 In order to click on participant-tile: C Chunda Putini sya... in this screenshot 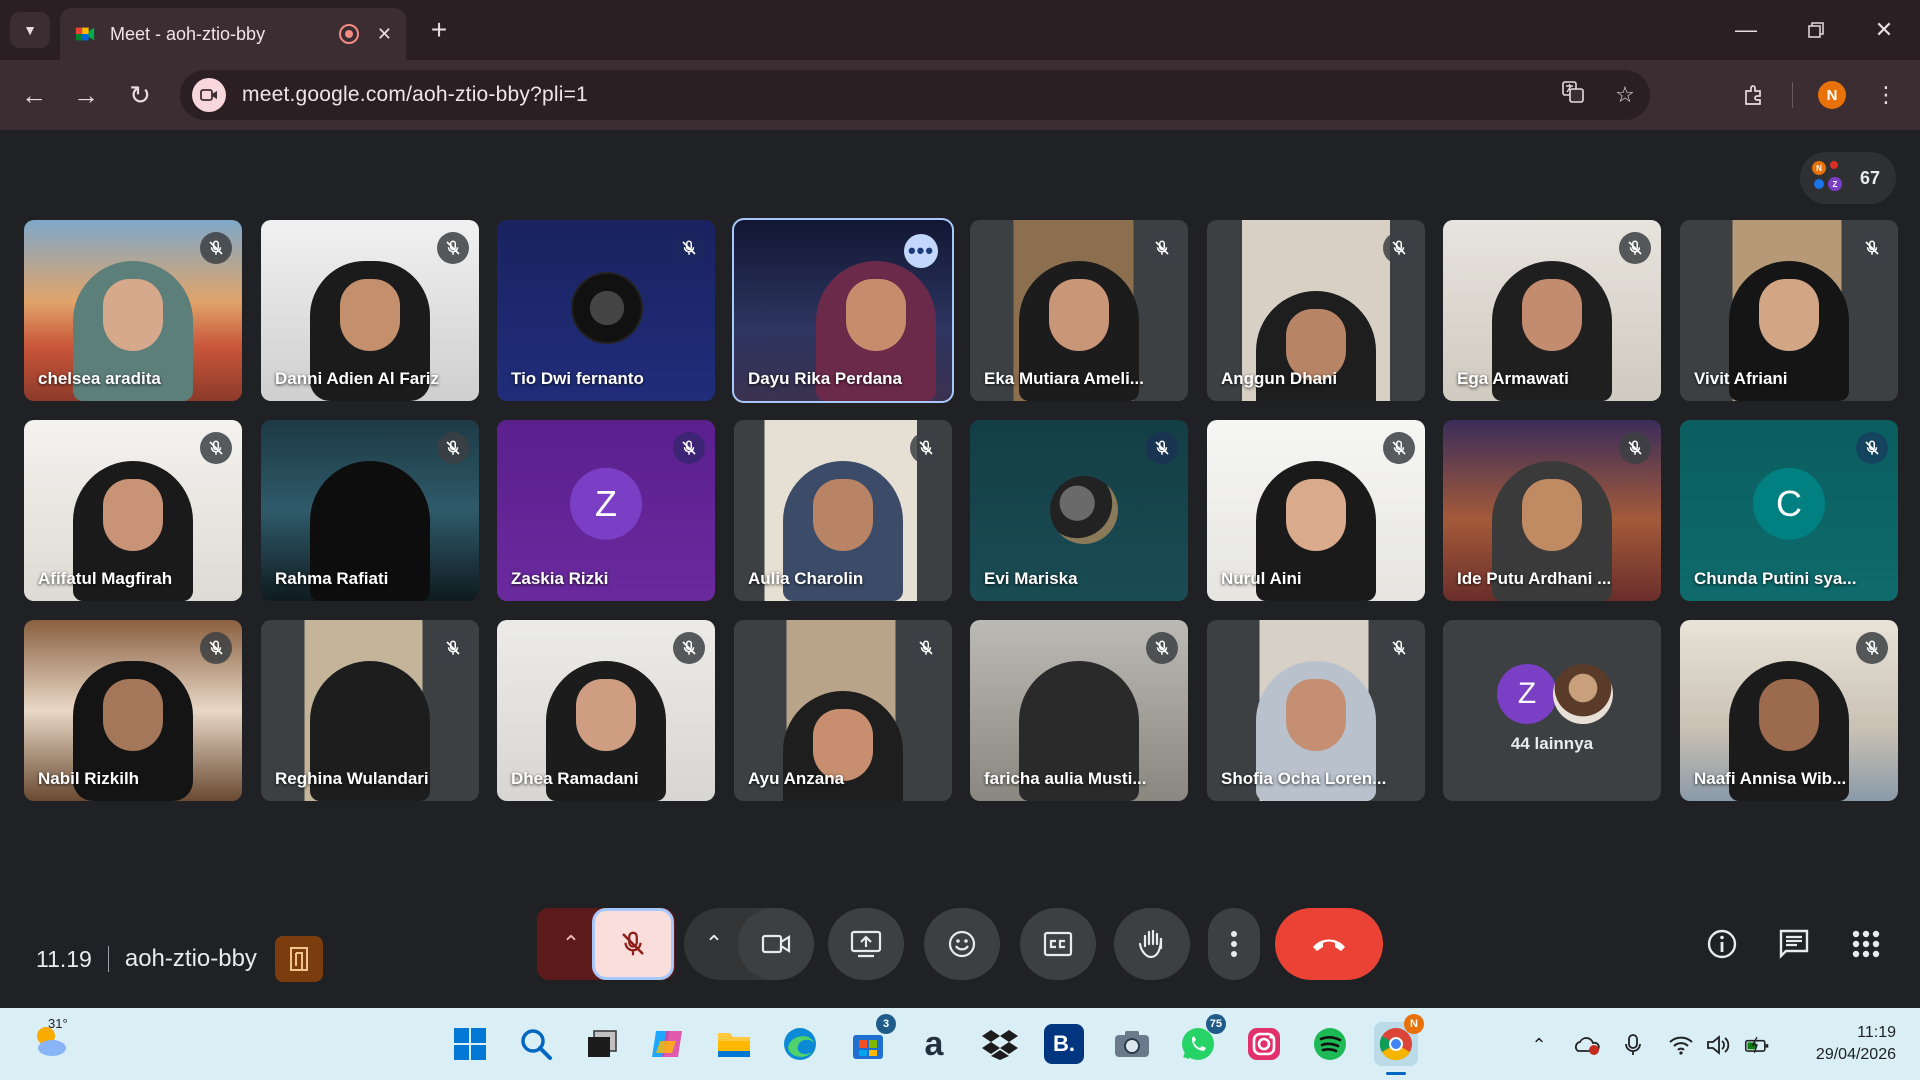, I will do `click(1789, 510)`.